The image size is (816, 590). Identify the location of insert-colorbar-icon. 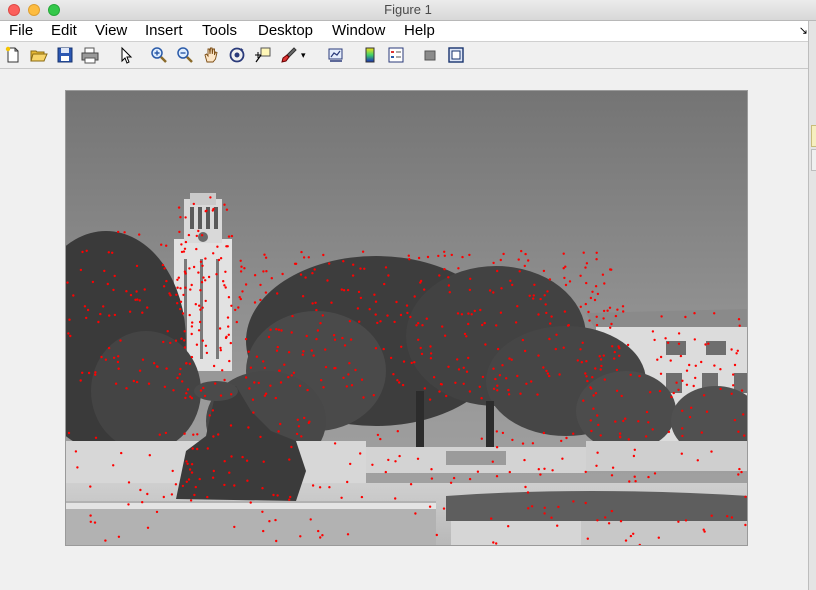
(370, 55).